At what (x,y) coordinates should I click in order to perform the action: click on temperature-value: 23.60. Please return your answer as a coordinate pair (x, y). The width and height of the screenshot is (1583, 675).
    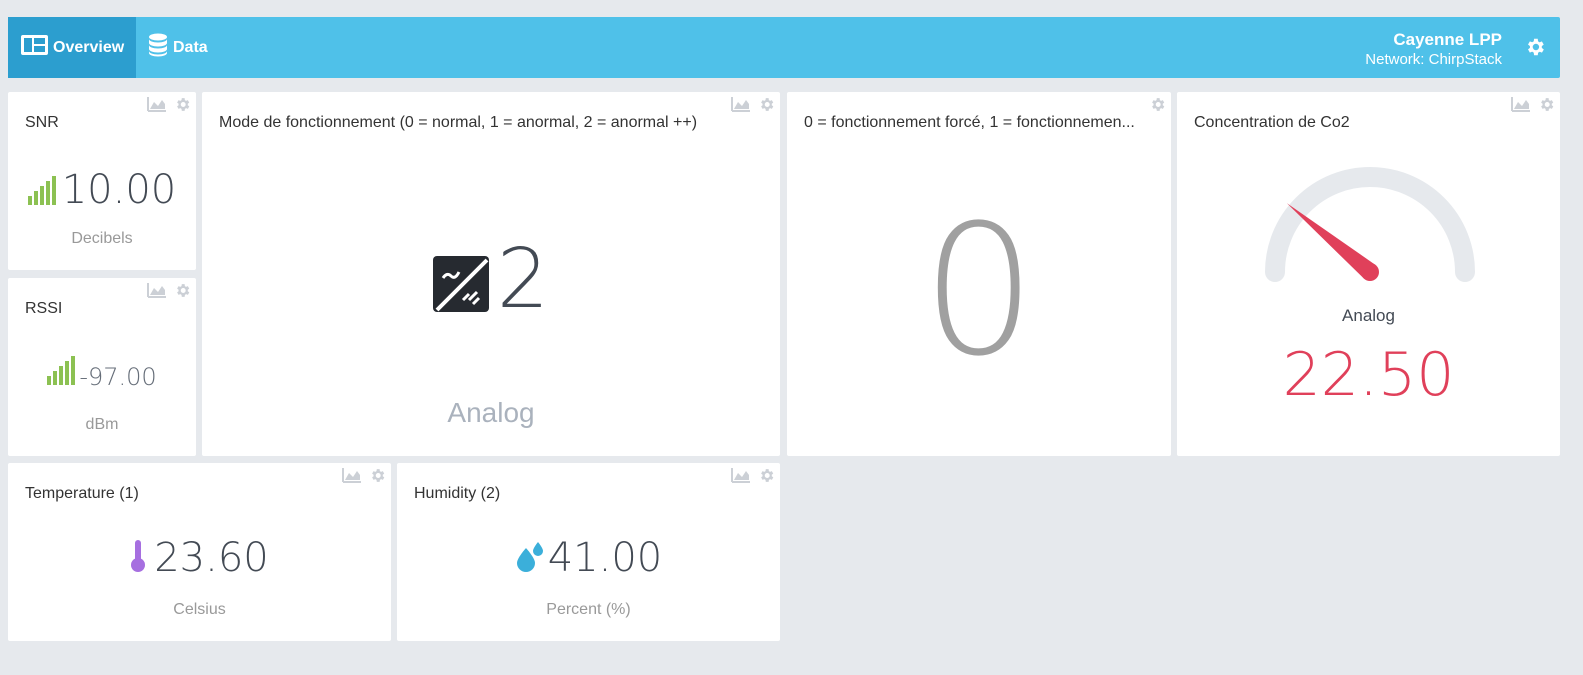
    Looking at the image, I should click on (211, 558).